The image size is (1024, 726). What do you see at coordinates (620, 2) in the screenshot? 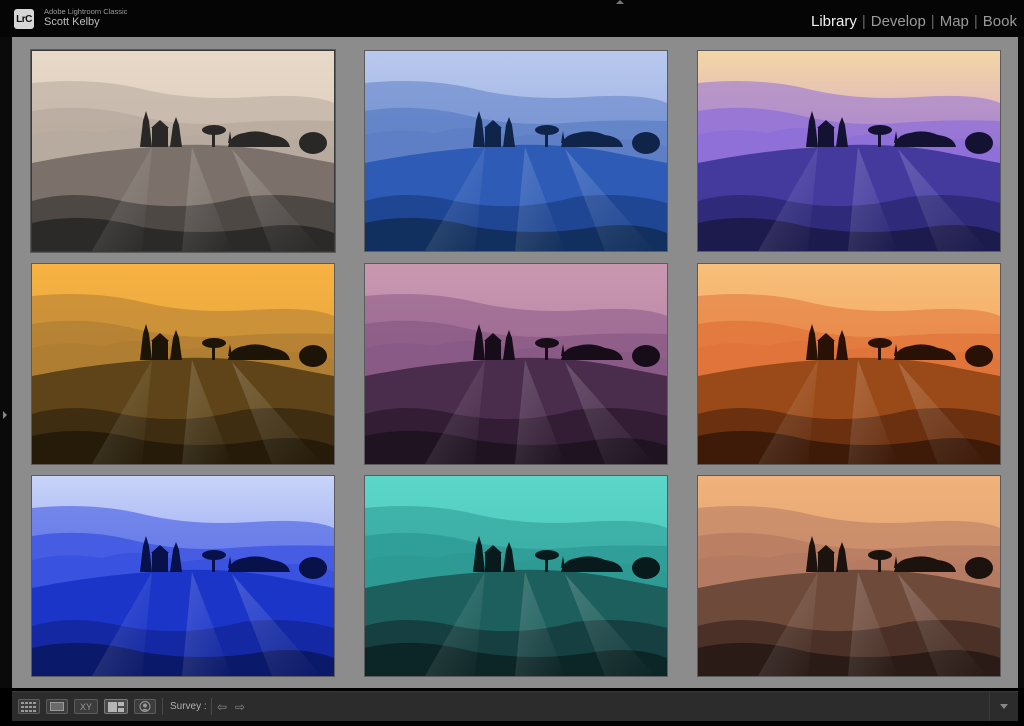
I see `top-panel-toggle-icon` at bounding box center [620, 2].